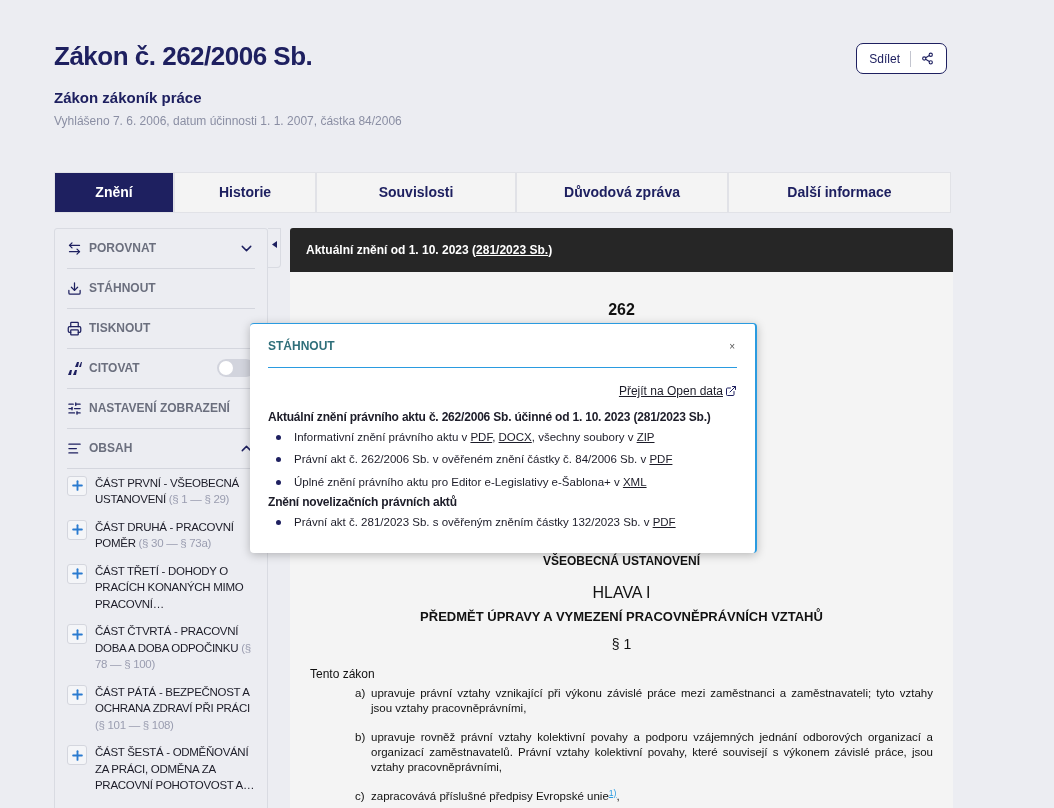 The image size is (1054, 808). What do you see at coordinates (228, 121) in the screenshot?
I see `publication-info: Vyhlášeno 7. 6. 2006, datum účinnosti 1. 1. 2007, částka 84/2006` at bounding box center [228, 121].